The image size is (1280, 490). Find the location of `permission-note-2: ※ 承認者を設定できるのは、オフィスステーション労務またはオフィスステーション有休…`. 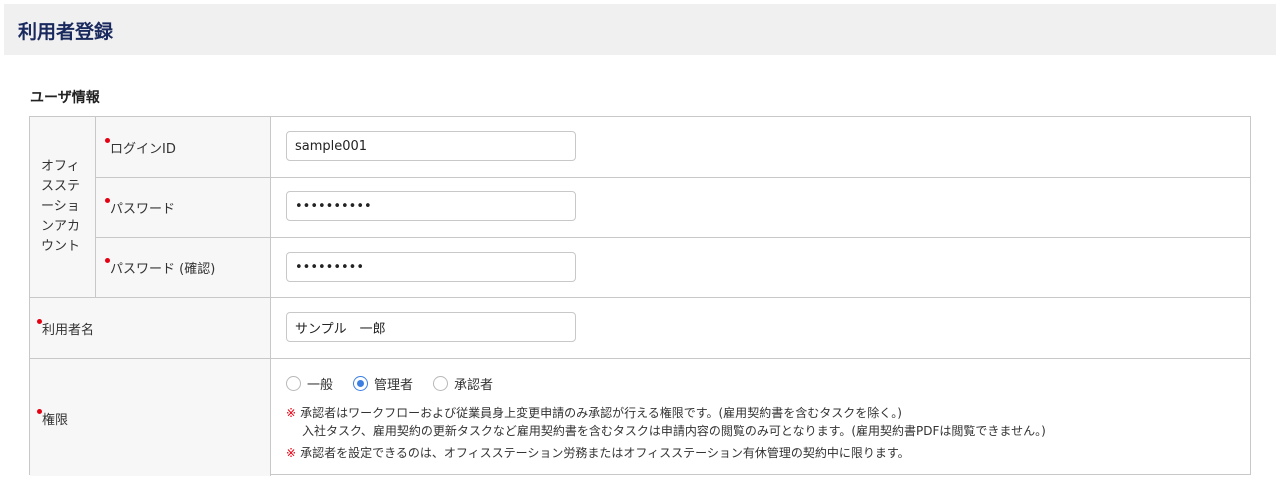

permission-note-2: ※ 承認者を設定できるのは、オフィスステーション労務またはオフィスステーション有休… is located at coordinates (598, 452).